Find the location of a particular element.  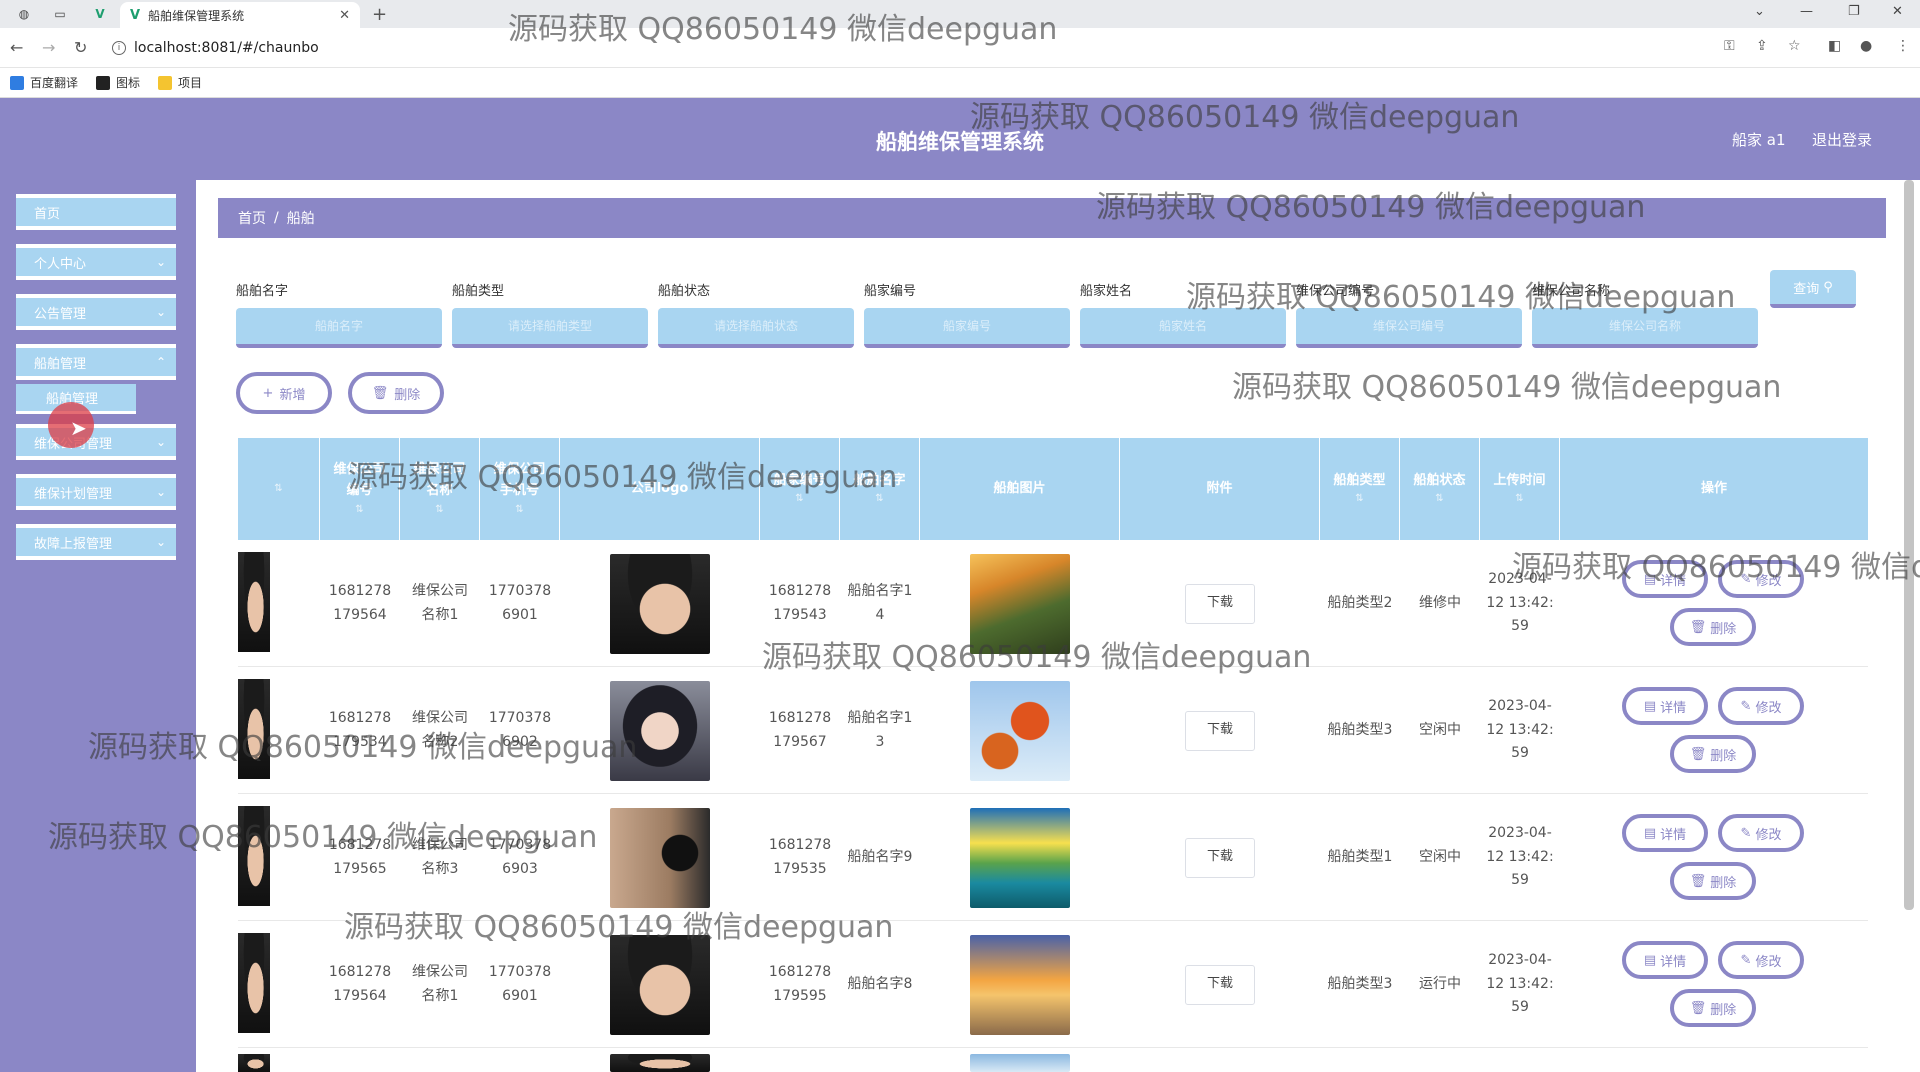

row-avatar is located at coordinates (254, 602).